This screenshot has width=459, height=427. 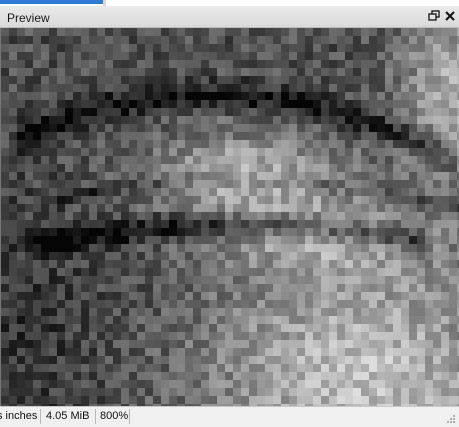 I want to click on zoom-level-label: 800%, so click(x=114, y=416).